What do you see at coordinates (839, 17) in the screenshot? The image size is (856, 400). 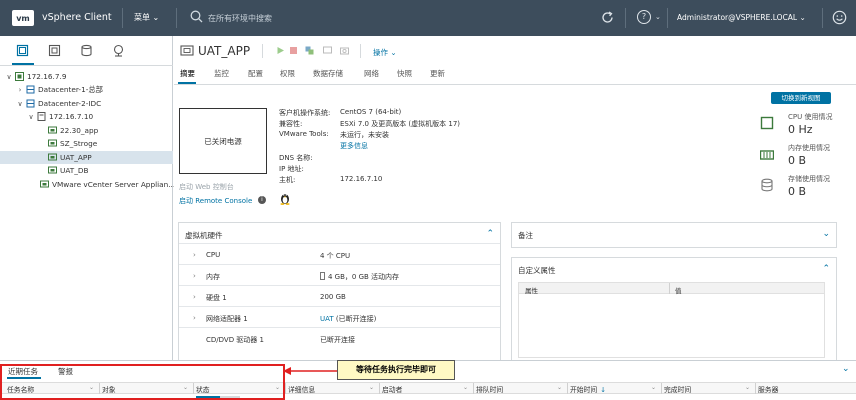 I see `feedback-smiley-icon` at bounding box center [839, 17].